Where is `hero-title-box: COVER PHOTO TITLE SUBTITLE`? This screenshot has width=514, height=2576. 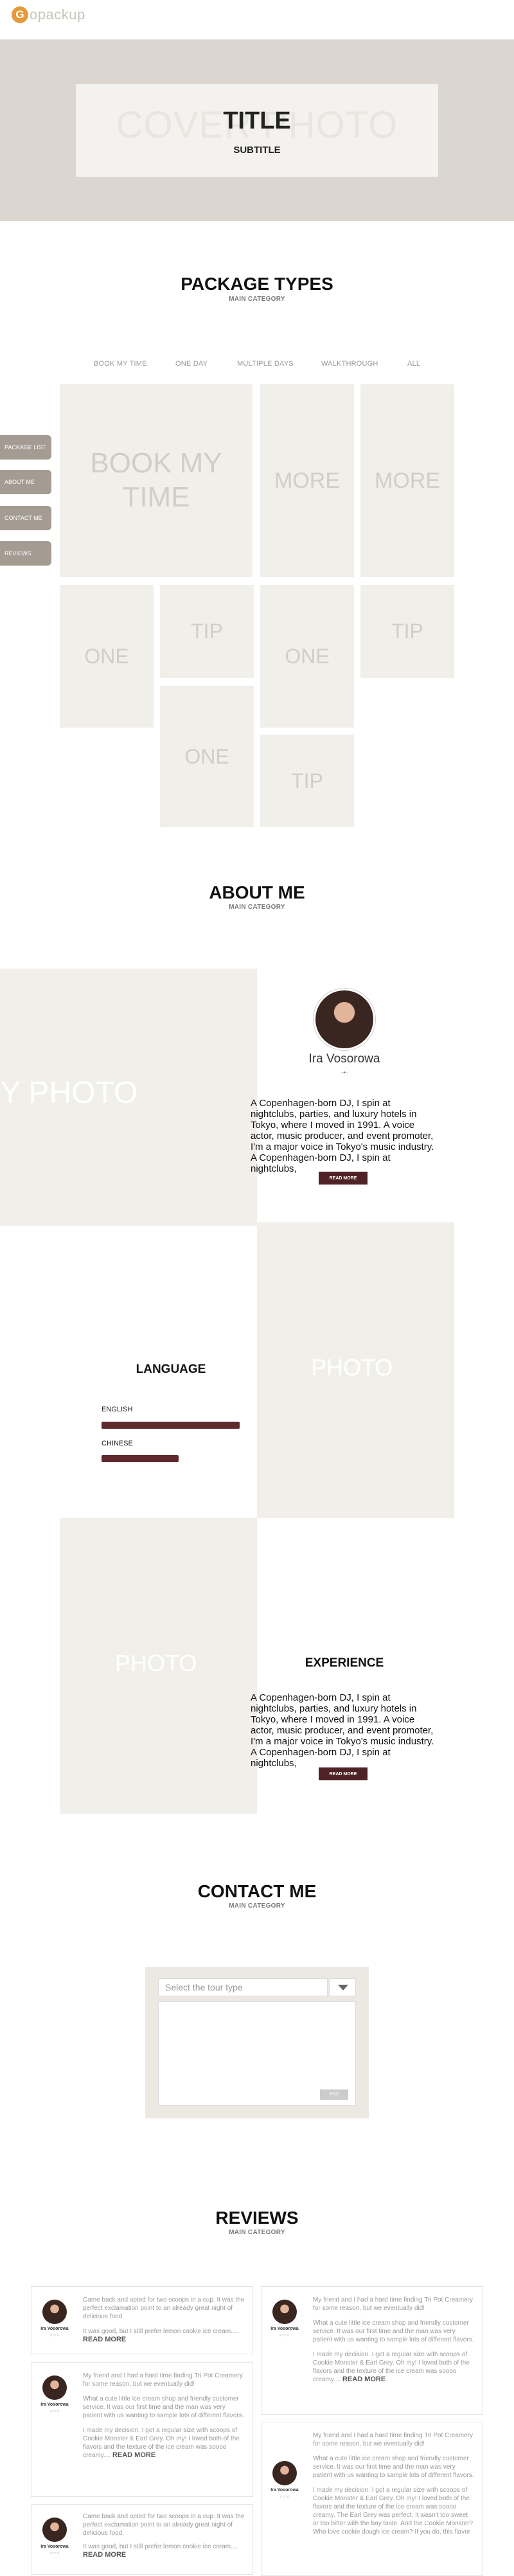
hero-title-box: COVER PHOTO TITLE SUBTITLE is located at coordinates (257, 130).